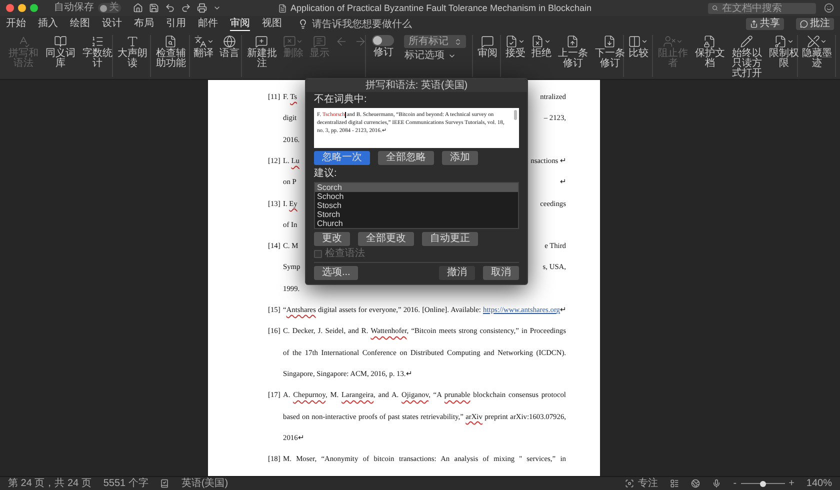 The height and width of the screenshot is (490, 840). Describe the element at coordinates (154, 8) in the screenshot. I see `save-icon` at that location.